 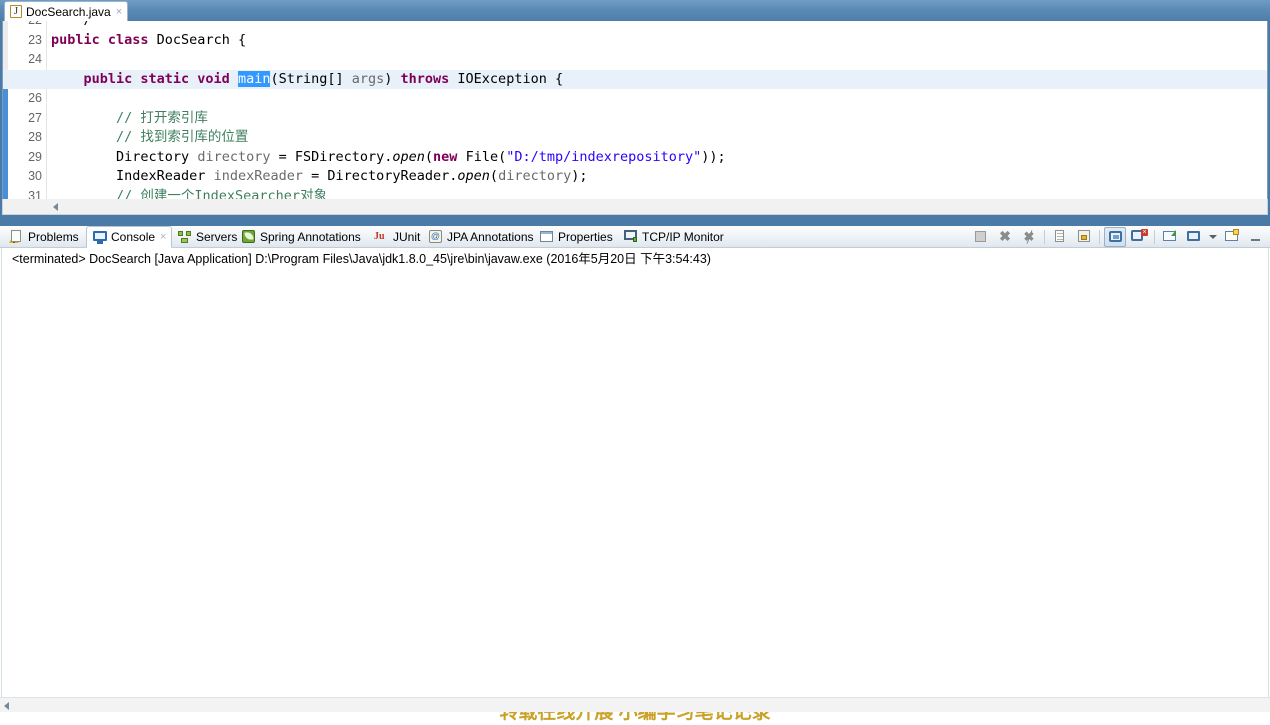 What do you see at coordinates (1084, 237) in the screenshot?
I see `scroll-lock-button` at bounding box center [1084, 237].